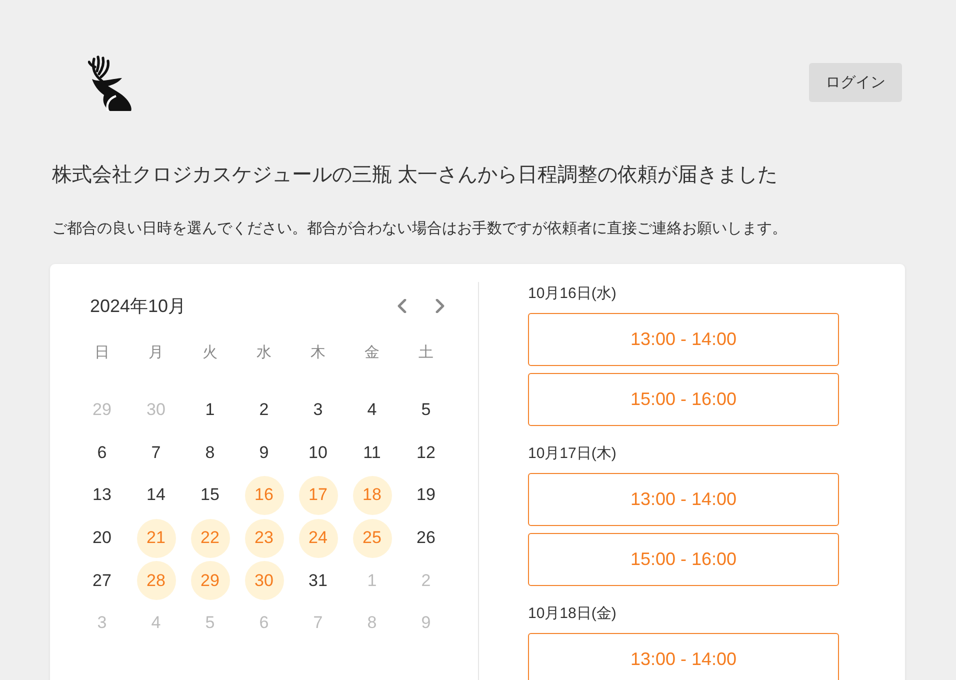 The image size is (956, 680). What do you see at coordinates (264, 495) in the screenshot?
I see `calendar-day: 16` at bounding box center [264, 495].